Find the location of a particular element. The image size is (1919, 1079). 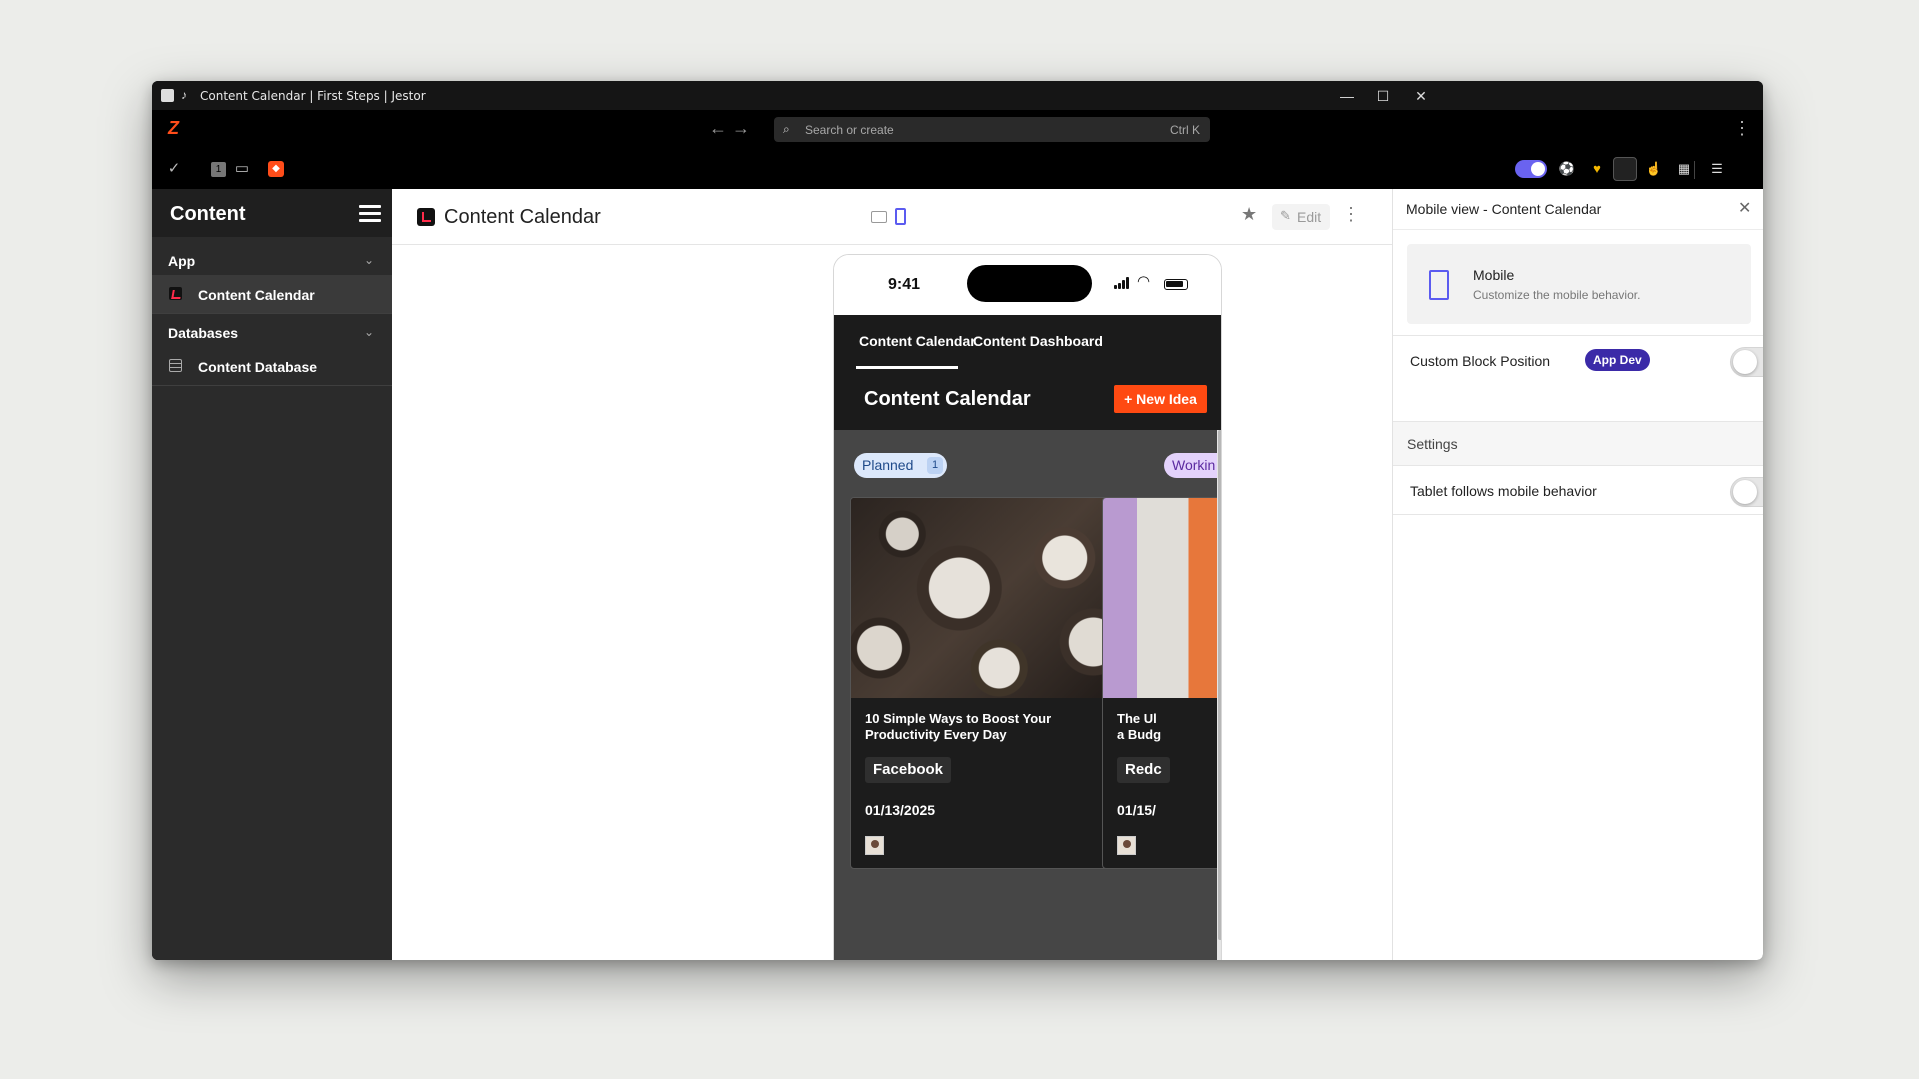

column-name: Planned is located at coordinates (888, 465).